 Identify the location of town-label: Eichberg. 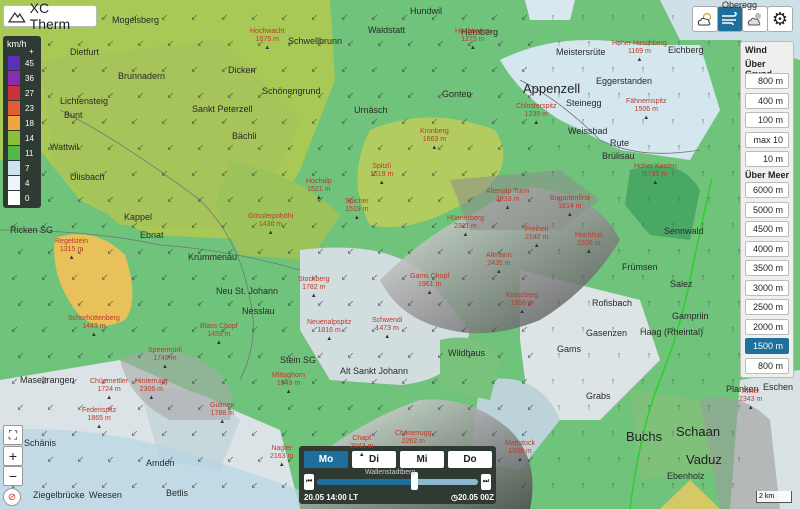
(686, 50).